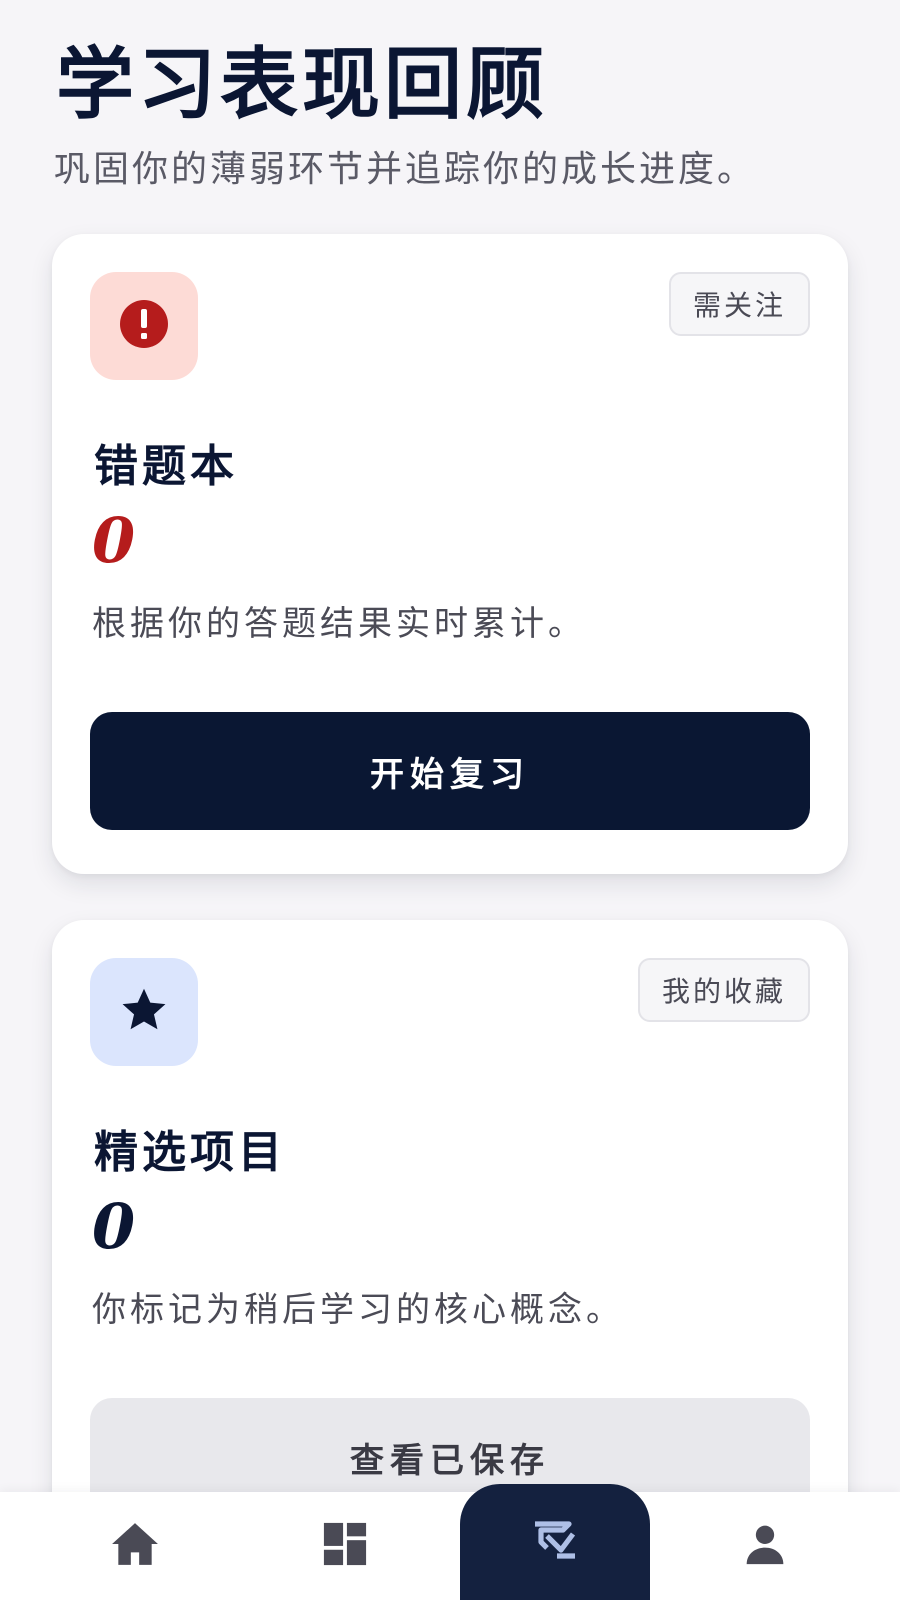 The width and height of the screenshot is (900, 1600). I want to click on featured-title: 精选项目, so click(190, 1152).